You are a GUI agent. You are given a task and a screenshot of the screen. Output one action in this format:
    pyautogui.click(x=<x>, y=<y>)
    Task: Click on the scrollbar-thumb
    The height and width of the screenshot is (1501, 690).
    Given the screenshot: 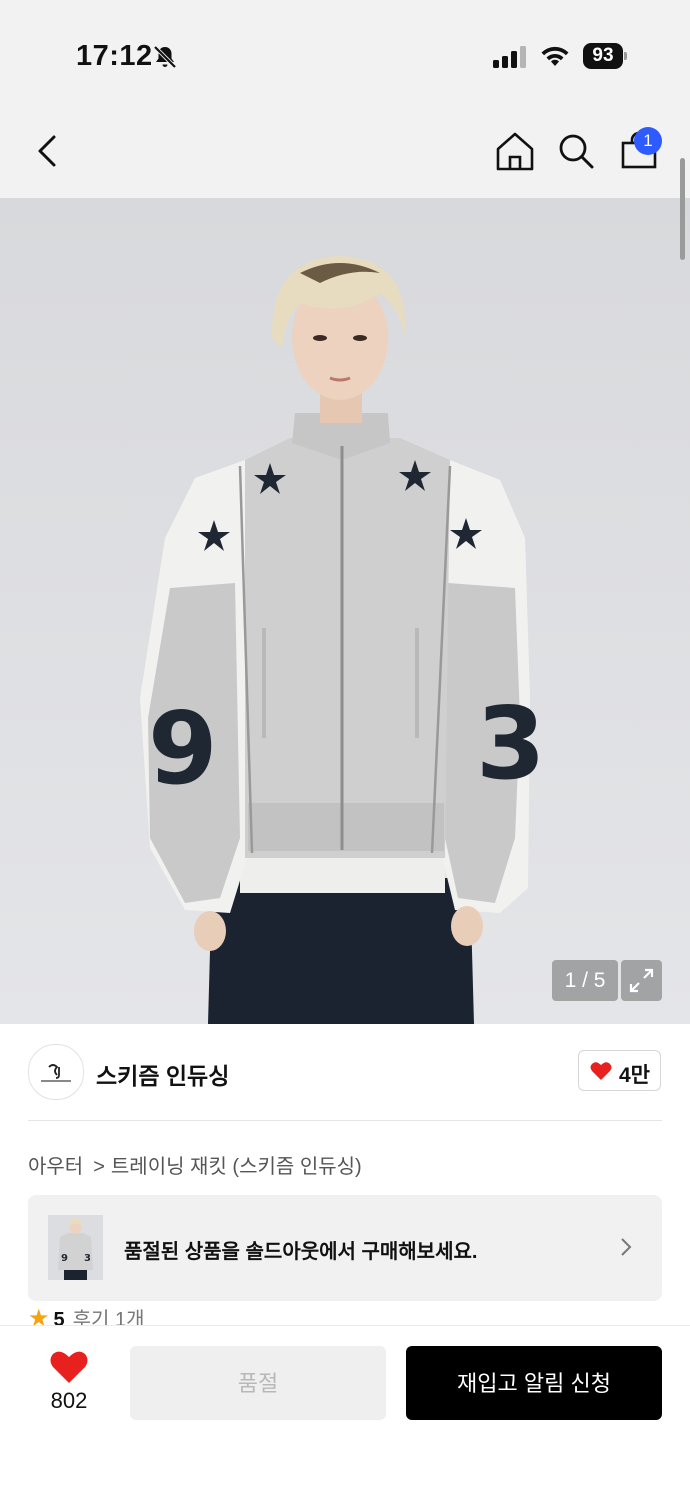 What is the action you would take?
    pyautogui.click(x=682, y=209)
    